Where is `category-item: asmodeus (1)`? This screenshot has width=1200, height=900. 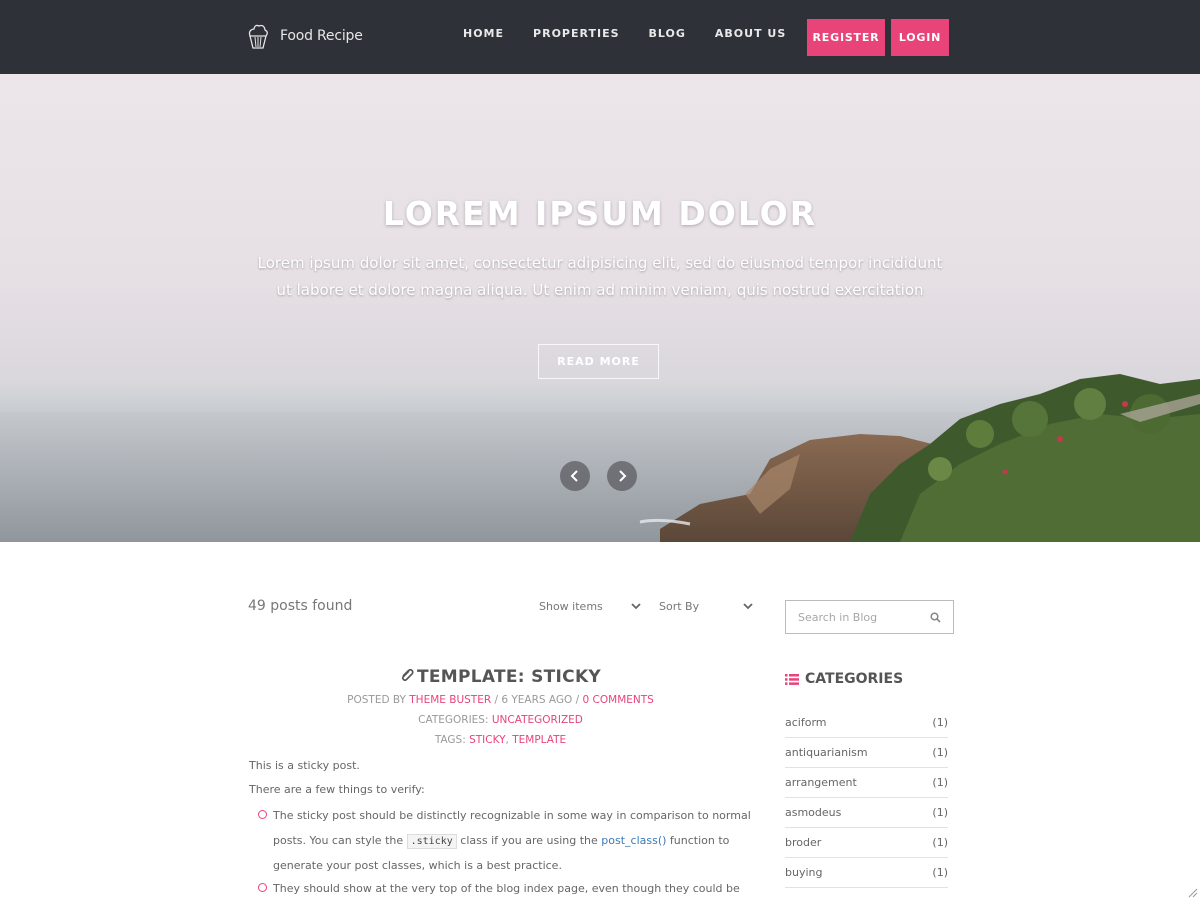 category-item: asmodeus (1) is located at coordinates (866, 813).